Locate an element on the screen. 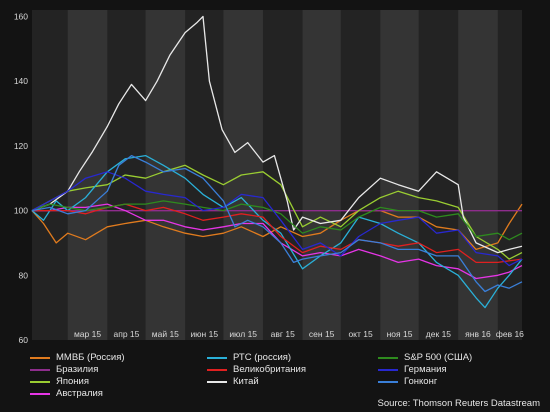  legend-label: Бразилия is located at coordinates (77, 369).